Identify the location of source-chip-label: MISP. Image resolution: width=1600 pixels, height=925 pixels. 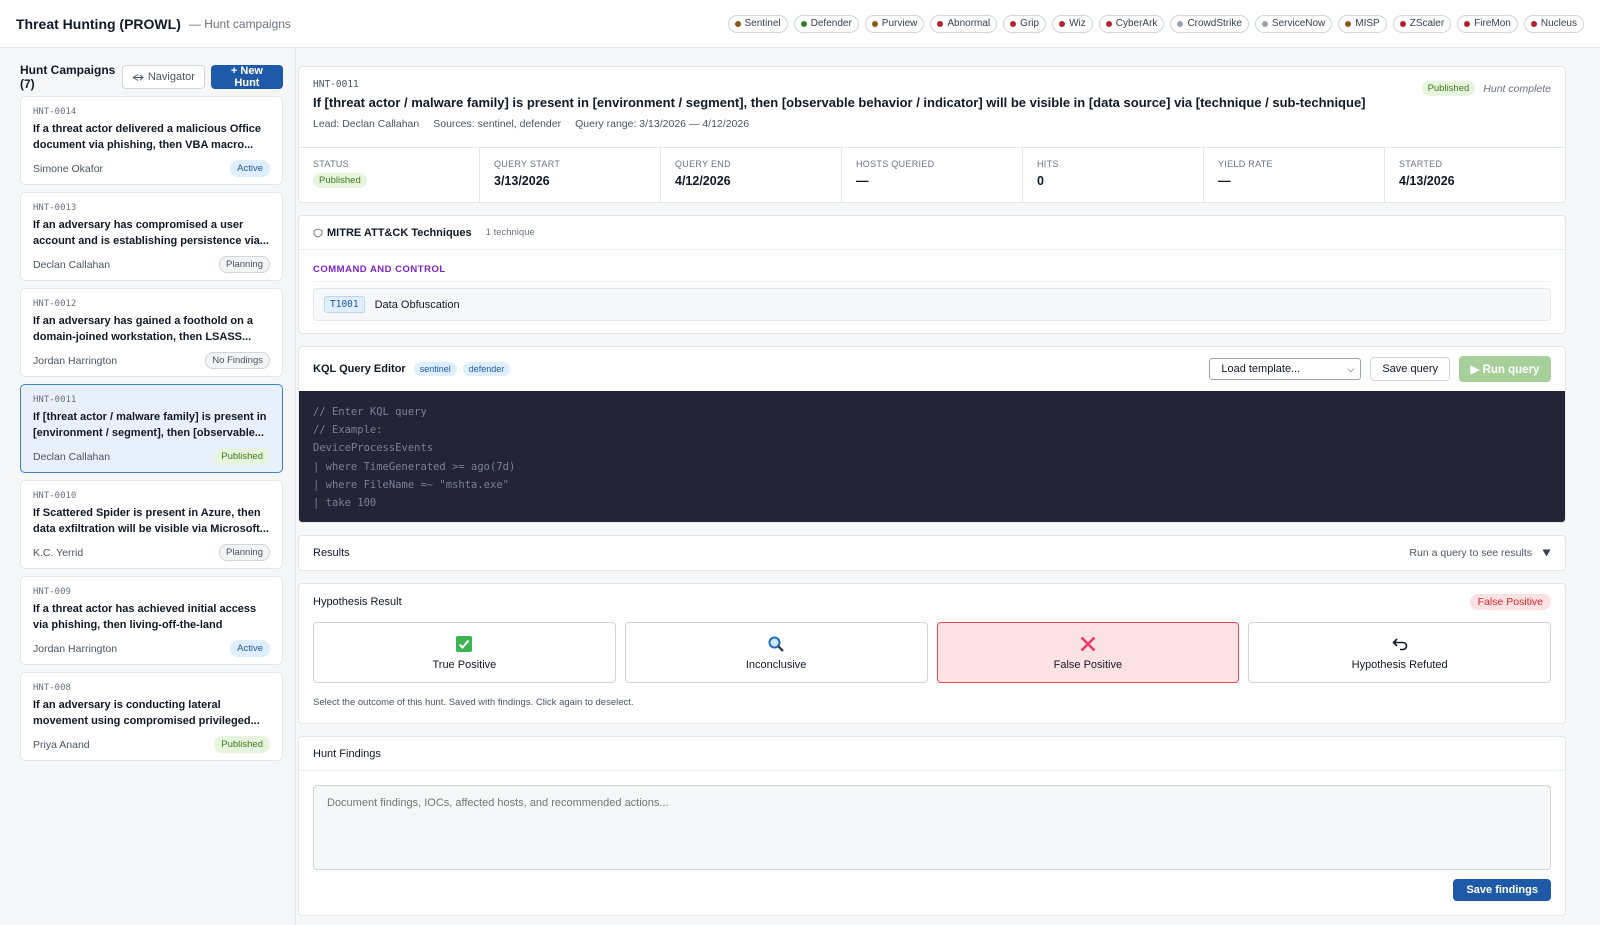
(1367, 23).